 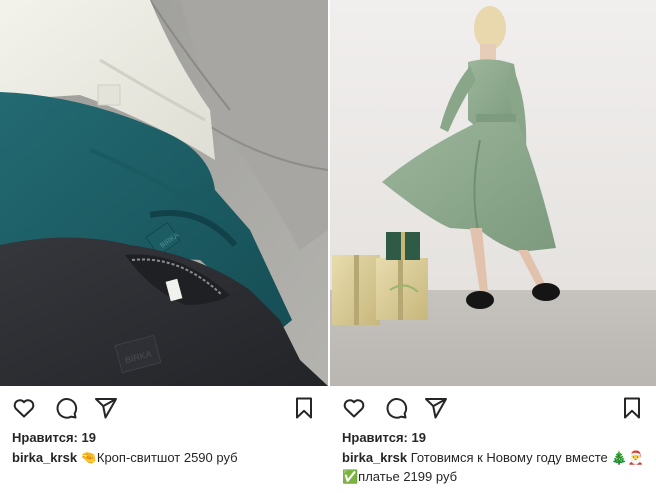 What do you see at coordinates (400, 476) in the screenshot?
I see `caption-price-line: ✅платье 2199 руб` at bounding box center [400, 476].